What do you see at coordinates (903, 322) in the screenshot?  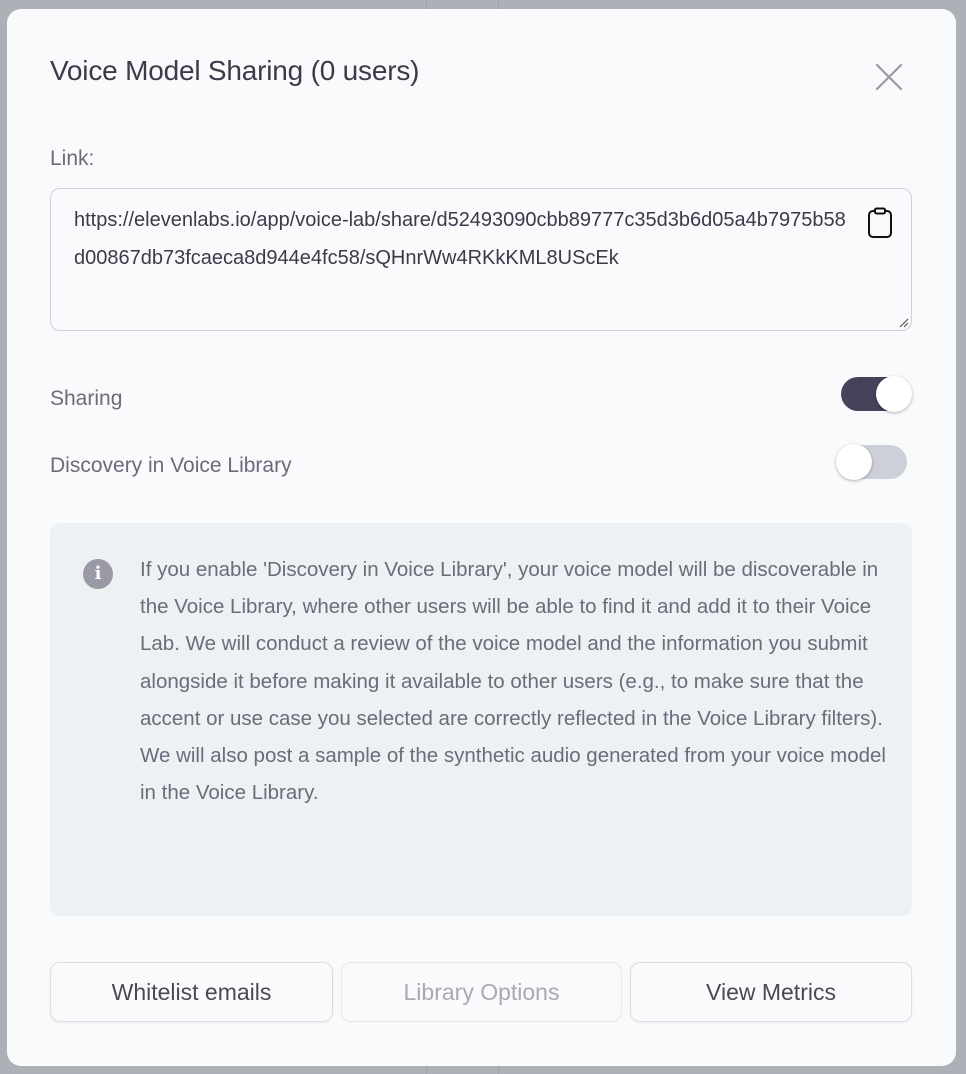 I see `resize-handle-icon` at bounding box center [903, 322].